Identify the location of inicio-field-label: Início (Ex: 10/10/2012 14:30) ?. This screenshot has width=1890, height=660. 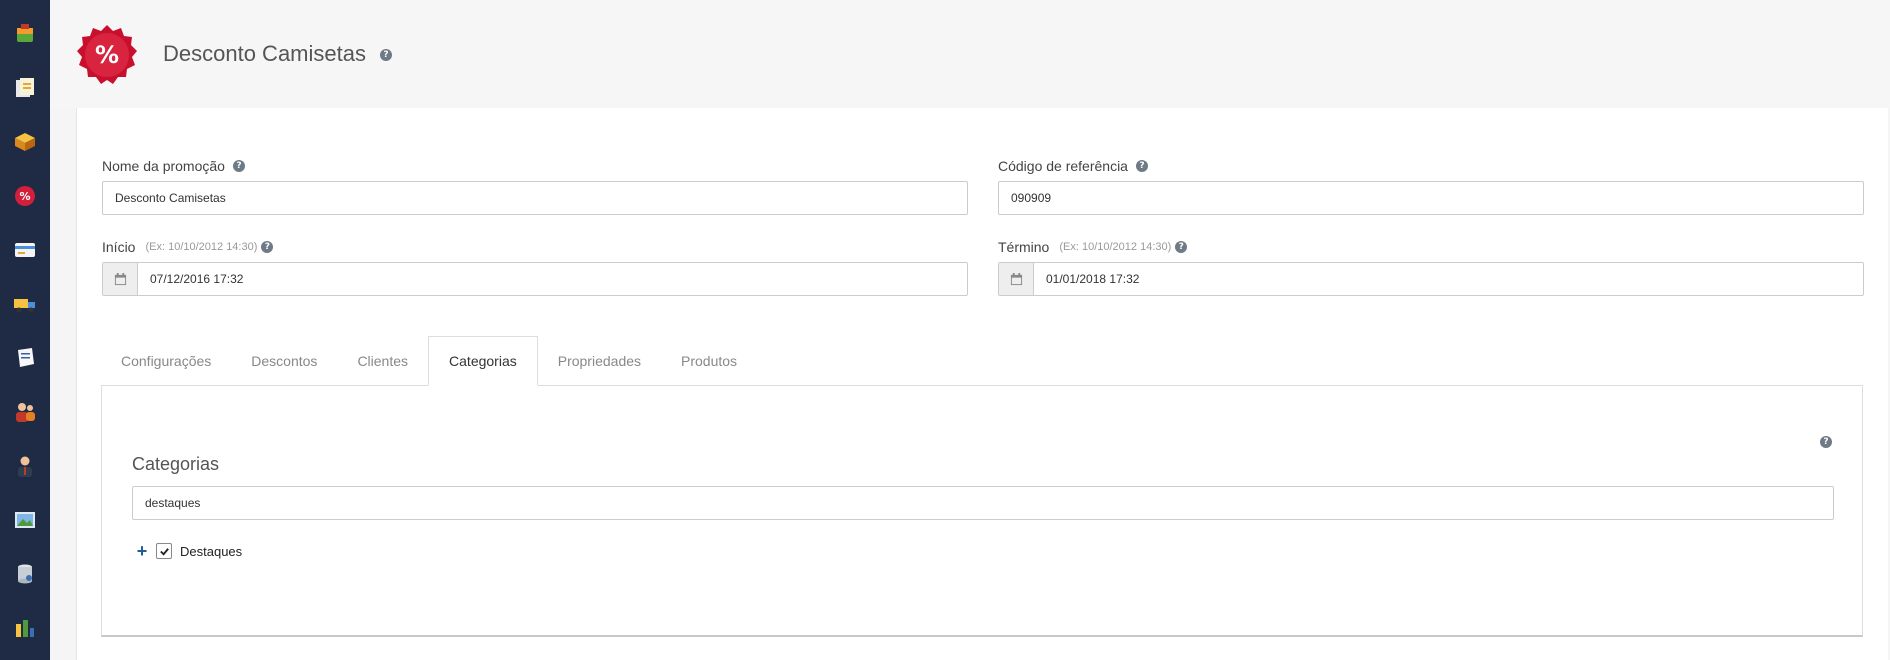
(188, 247).